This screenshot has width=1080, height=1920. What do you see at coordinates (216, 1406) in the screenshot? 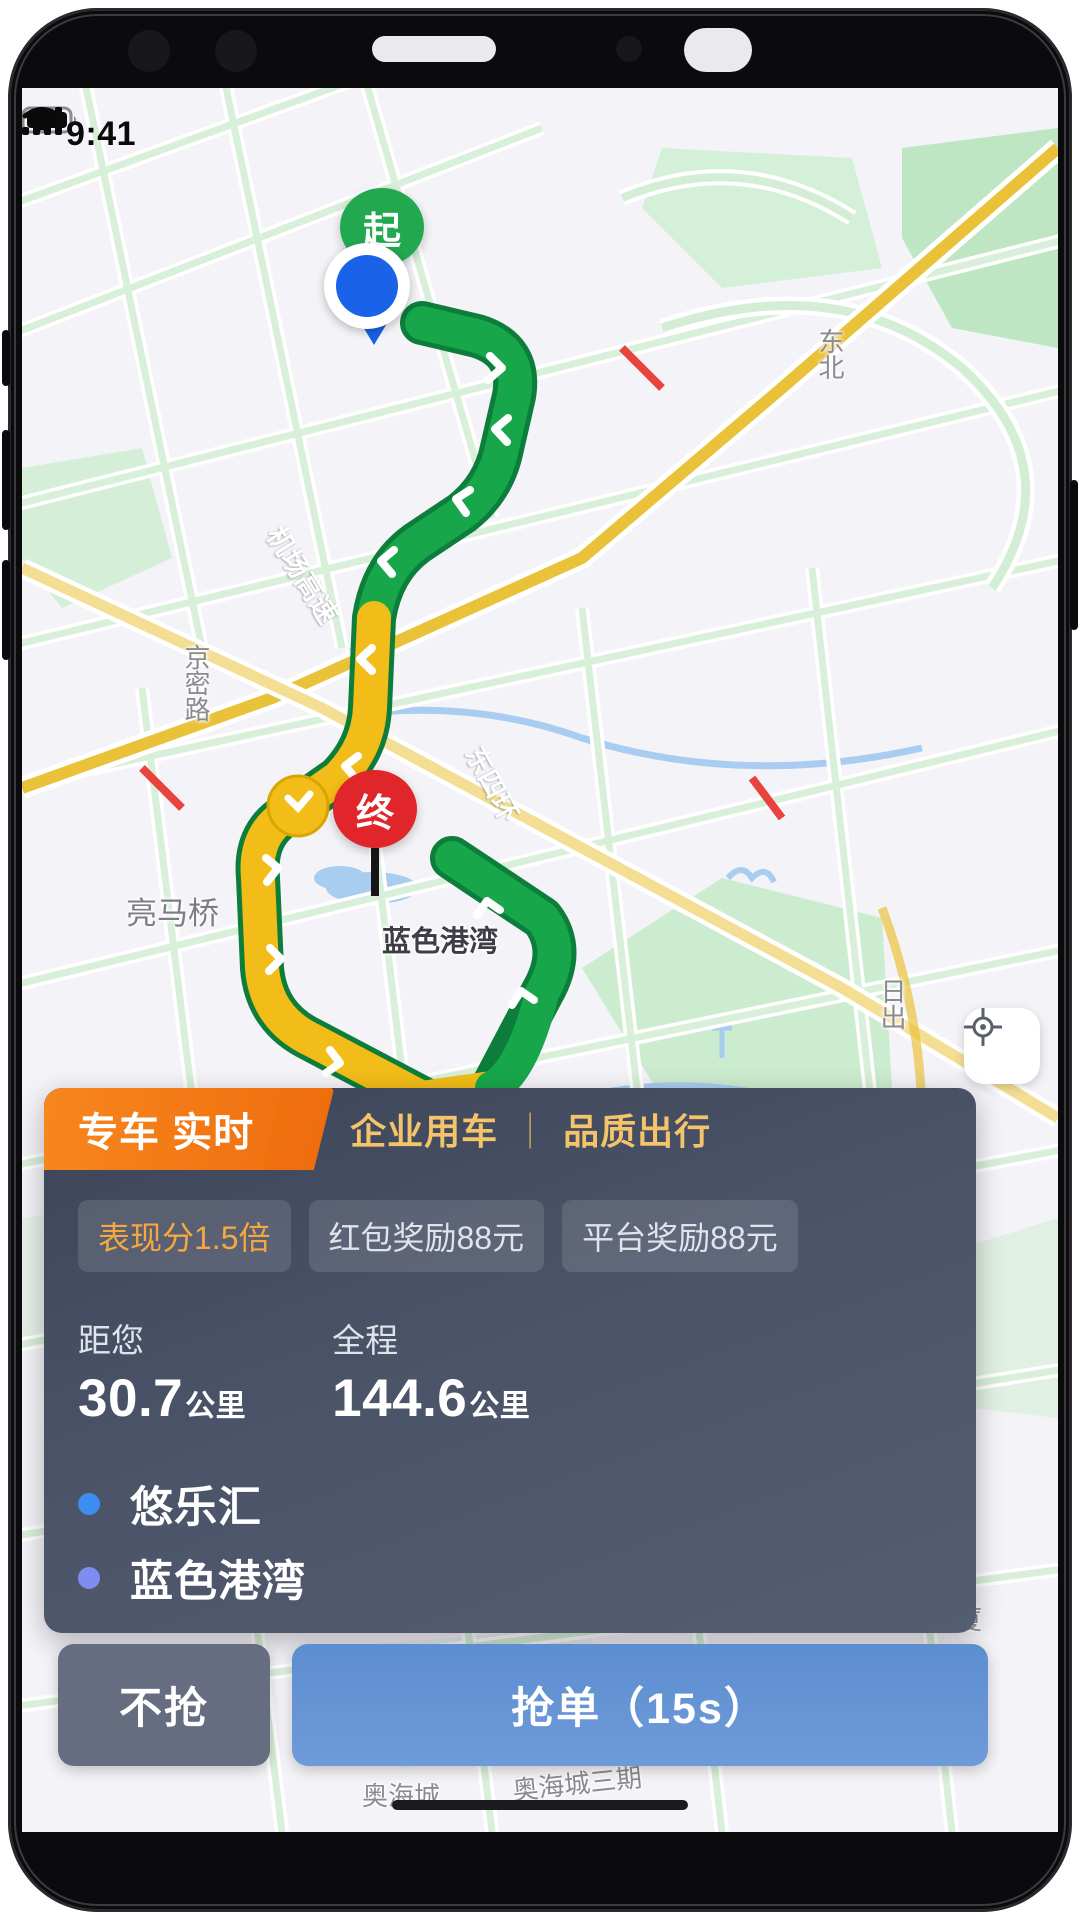
I see `metric-distance-to-you-unit: 公里` at bounding box center [216, 1406].